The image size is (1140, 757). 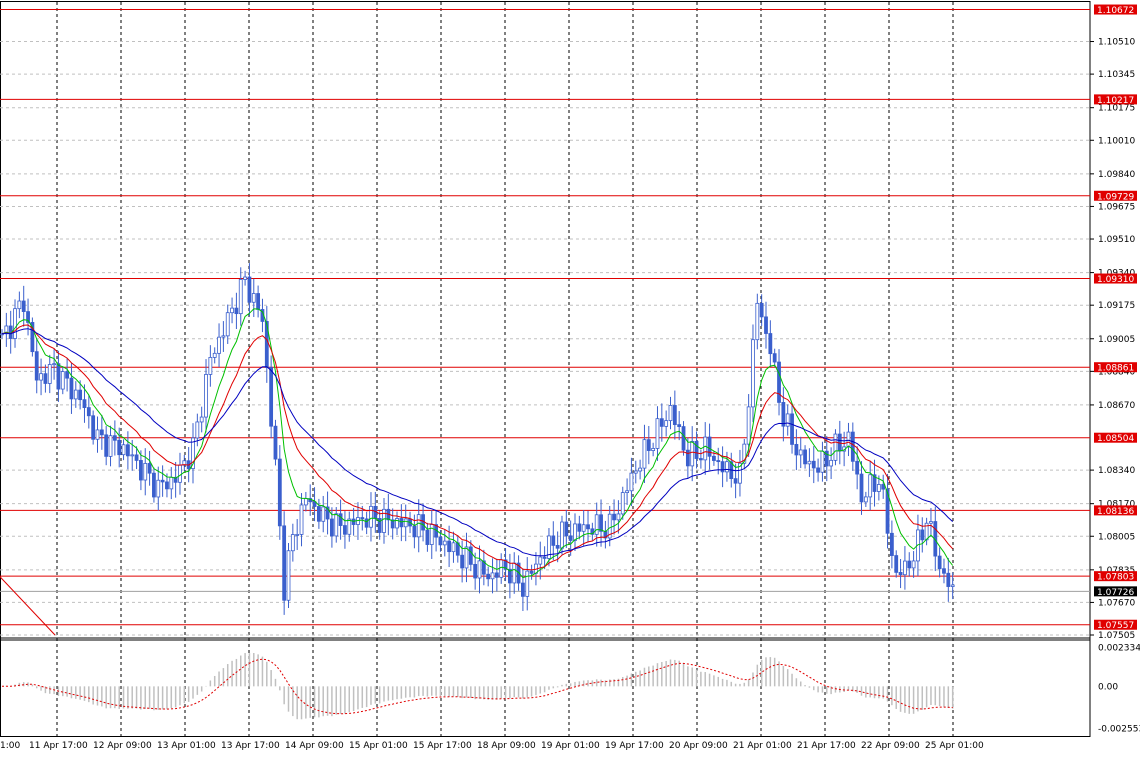 What do you see at coordinates (1119, 730) in the screenshot?
I see `macd-tick-label: -0.002553` at bounding box center [1119, 730].